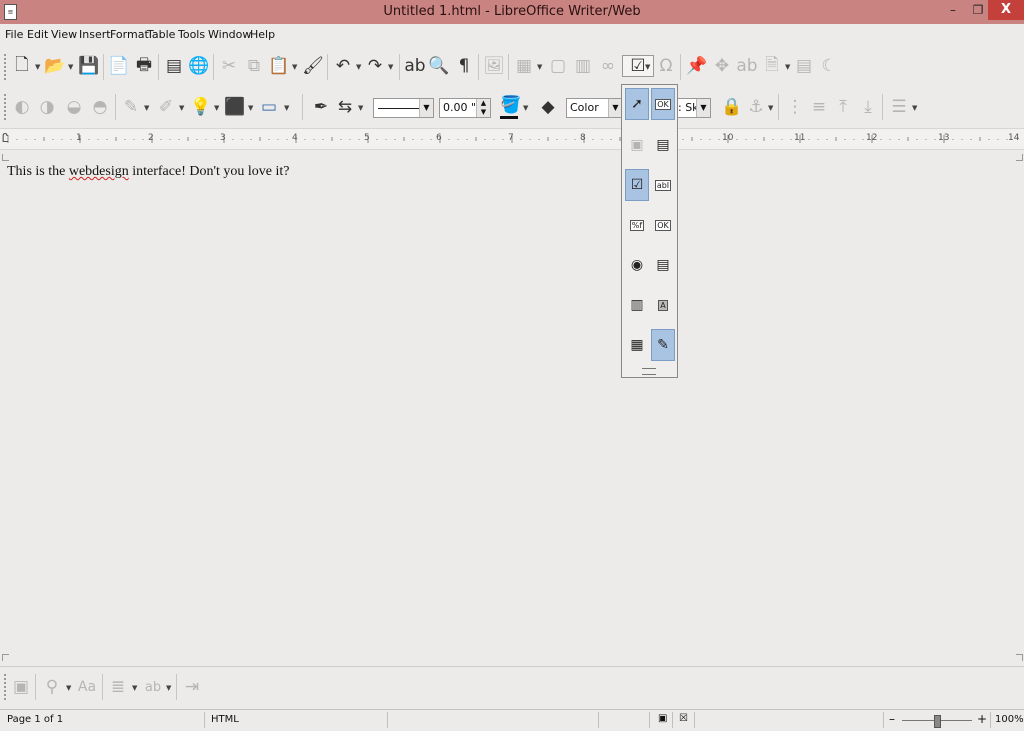  I want to click on menu-help: Help, so click(262, 34).